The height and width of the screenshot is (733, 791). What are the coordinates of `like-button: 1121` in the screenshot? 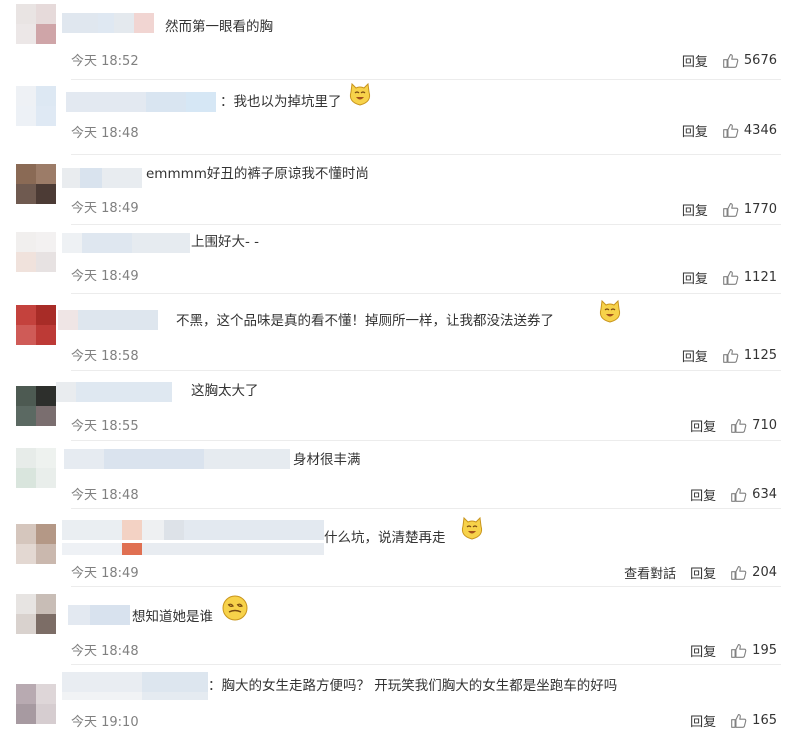 It's located at (749, 277).